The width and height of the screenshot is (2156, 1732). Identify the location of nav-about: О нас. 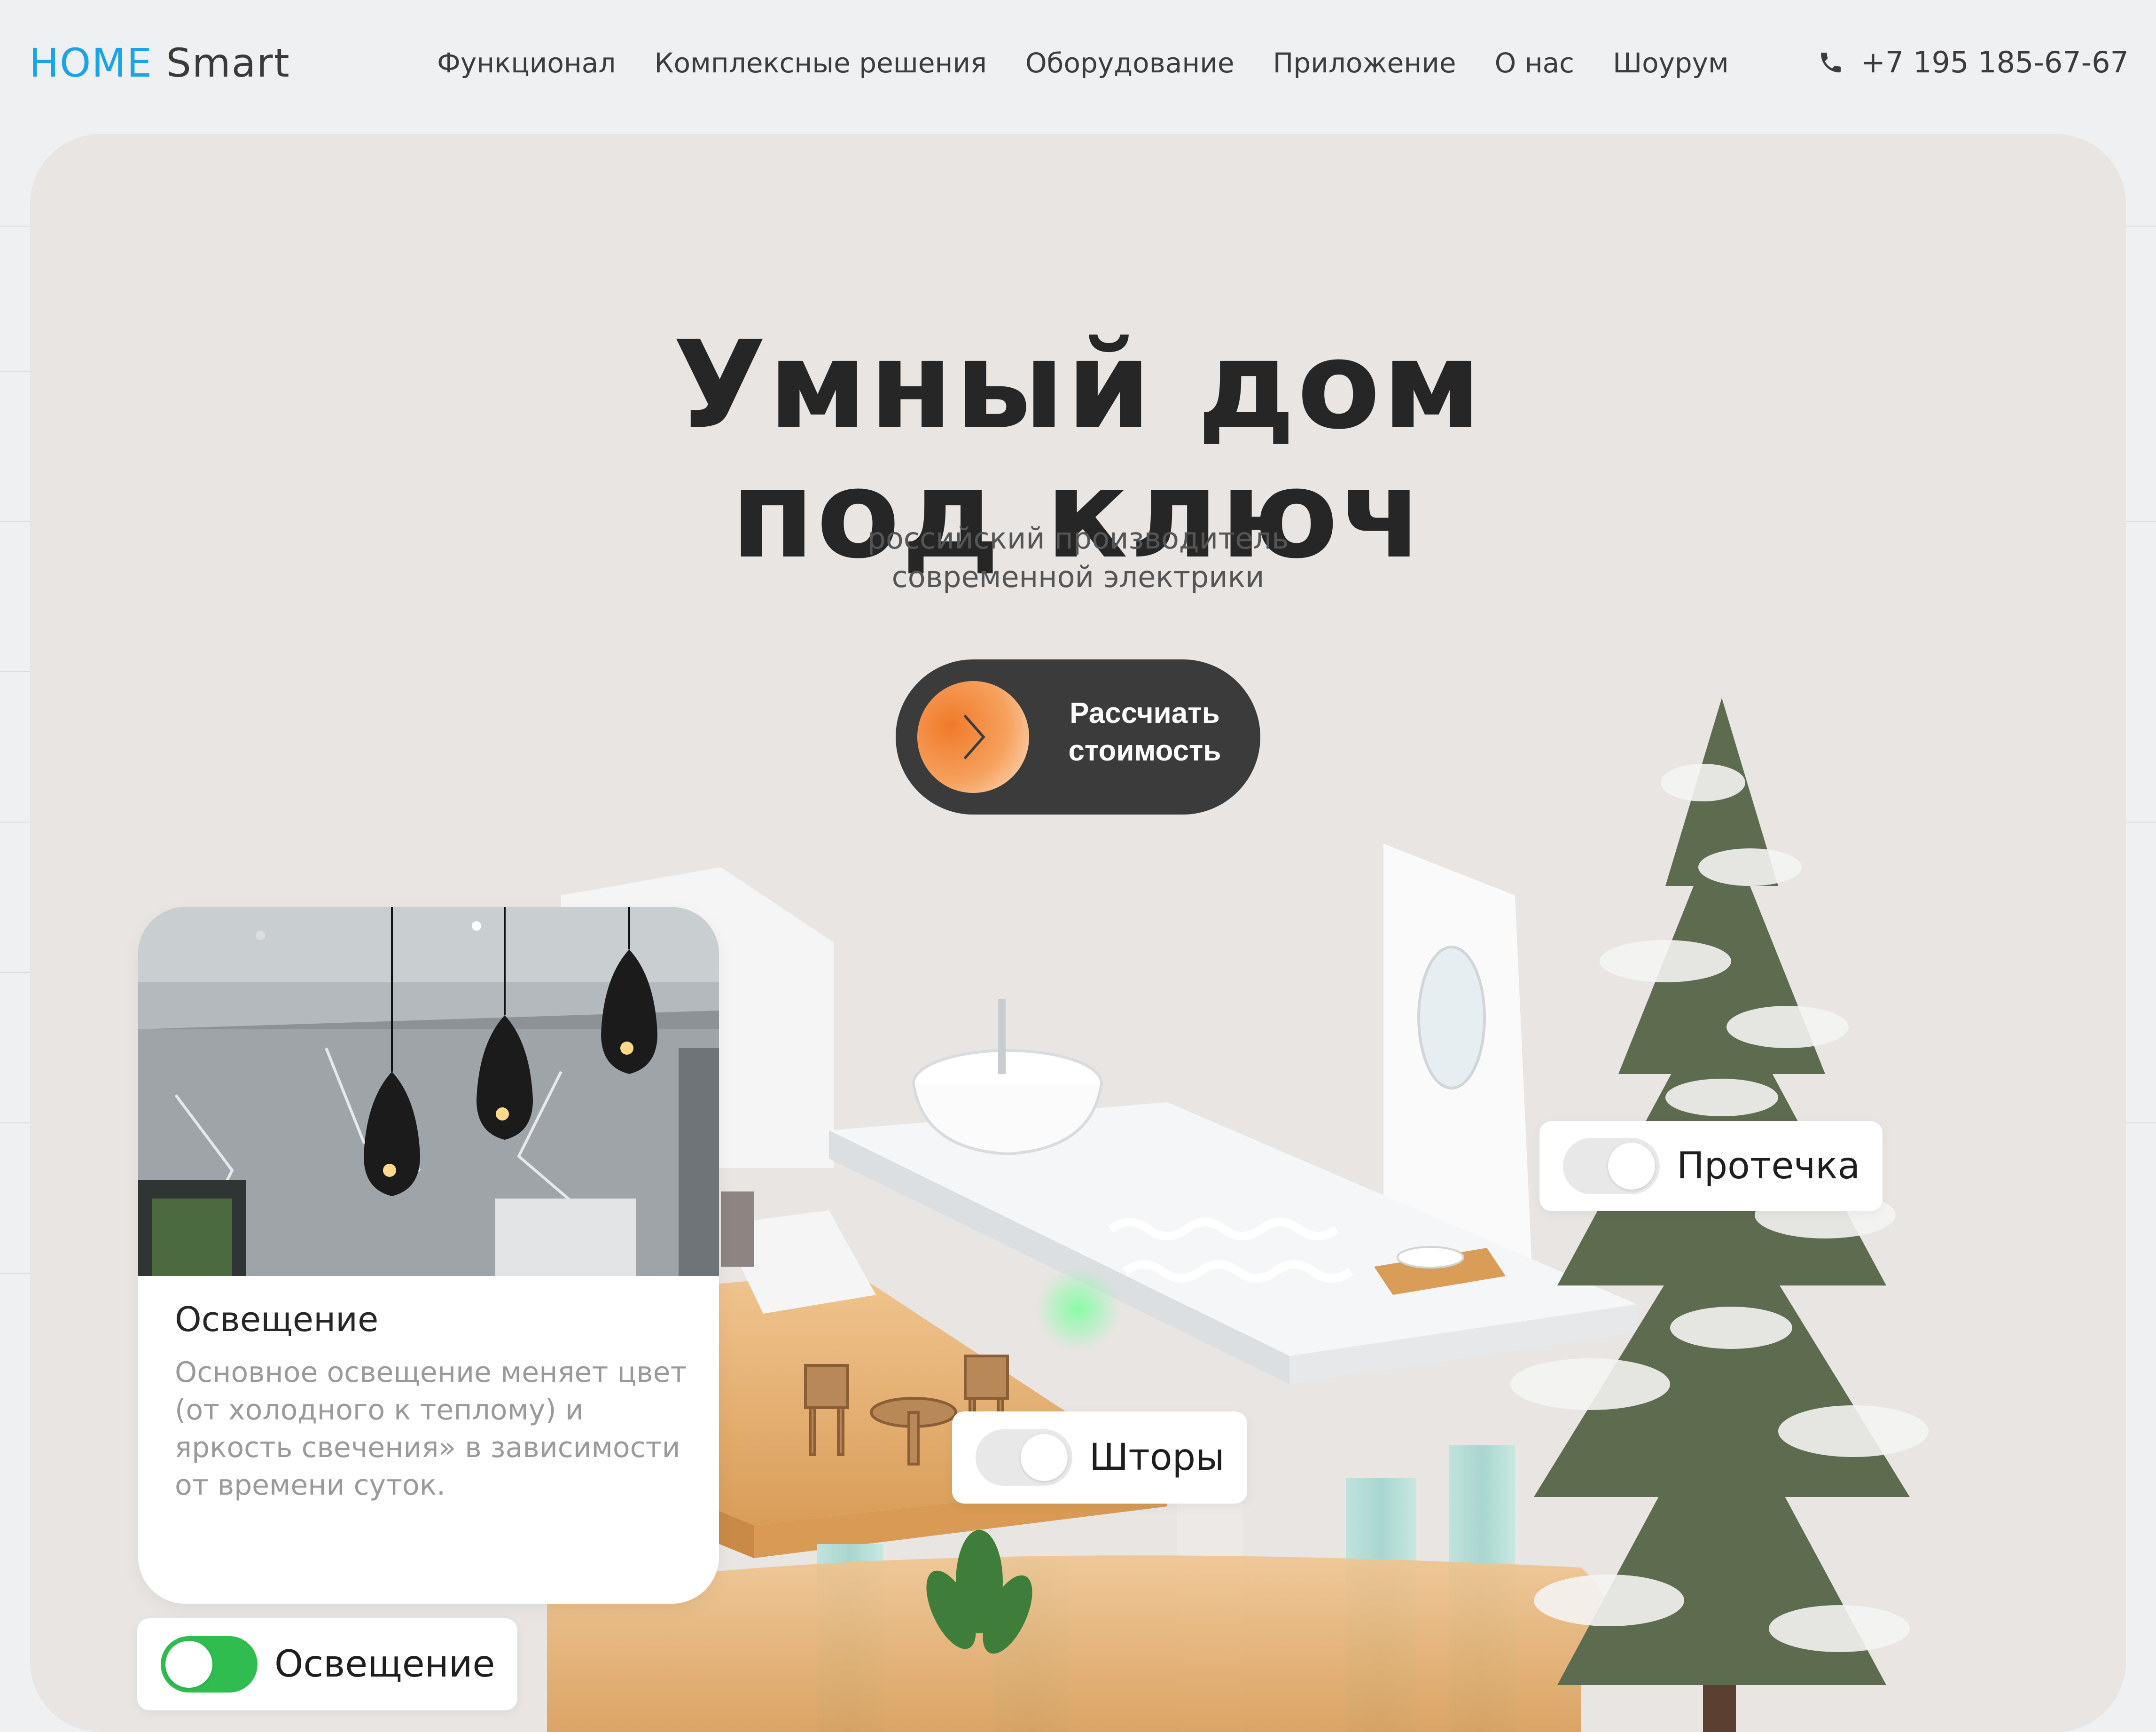
(1535, 63).